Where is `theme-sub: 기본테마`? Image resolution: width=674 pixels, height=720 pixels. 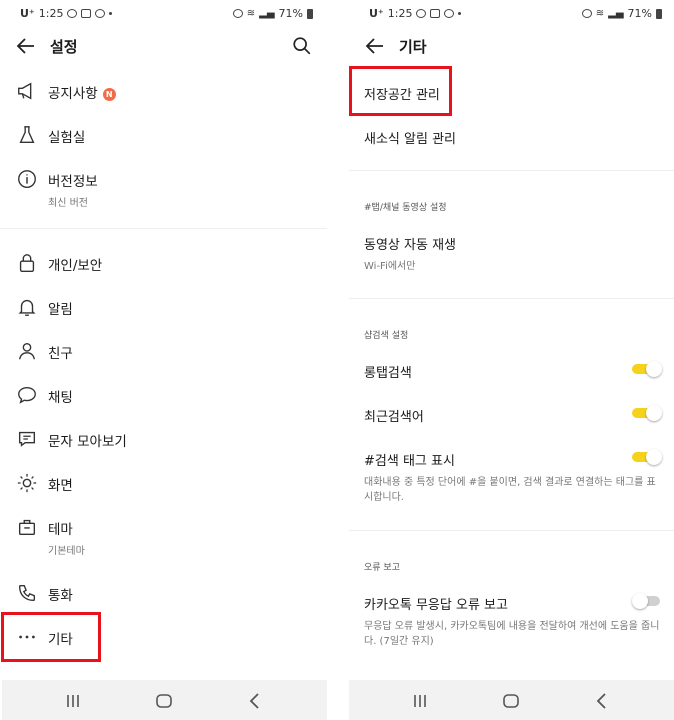
theme-sub: 기본테마 is located at coordinates (66, 551).